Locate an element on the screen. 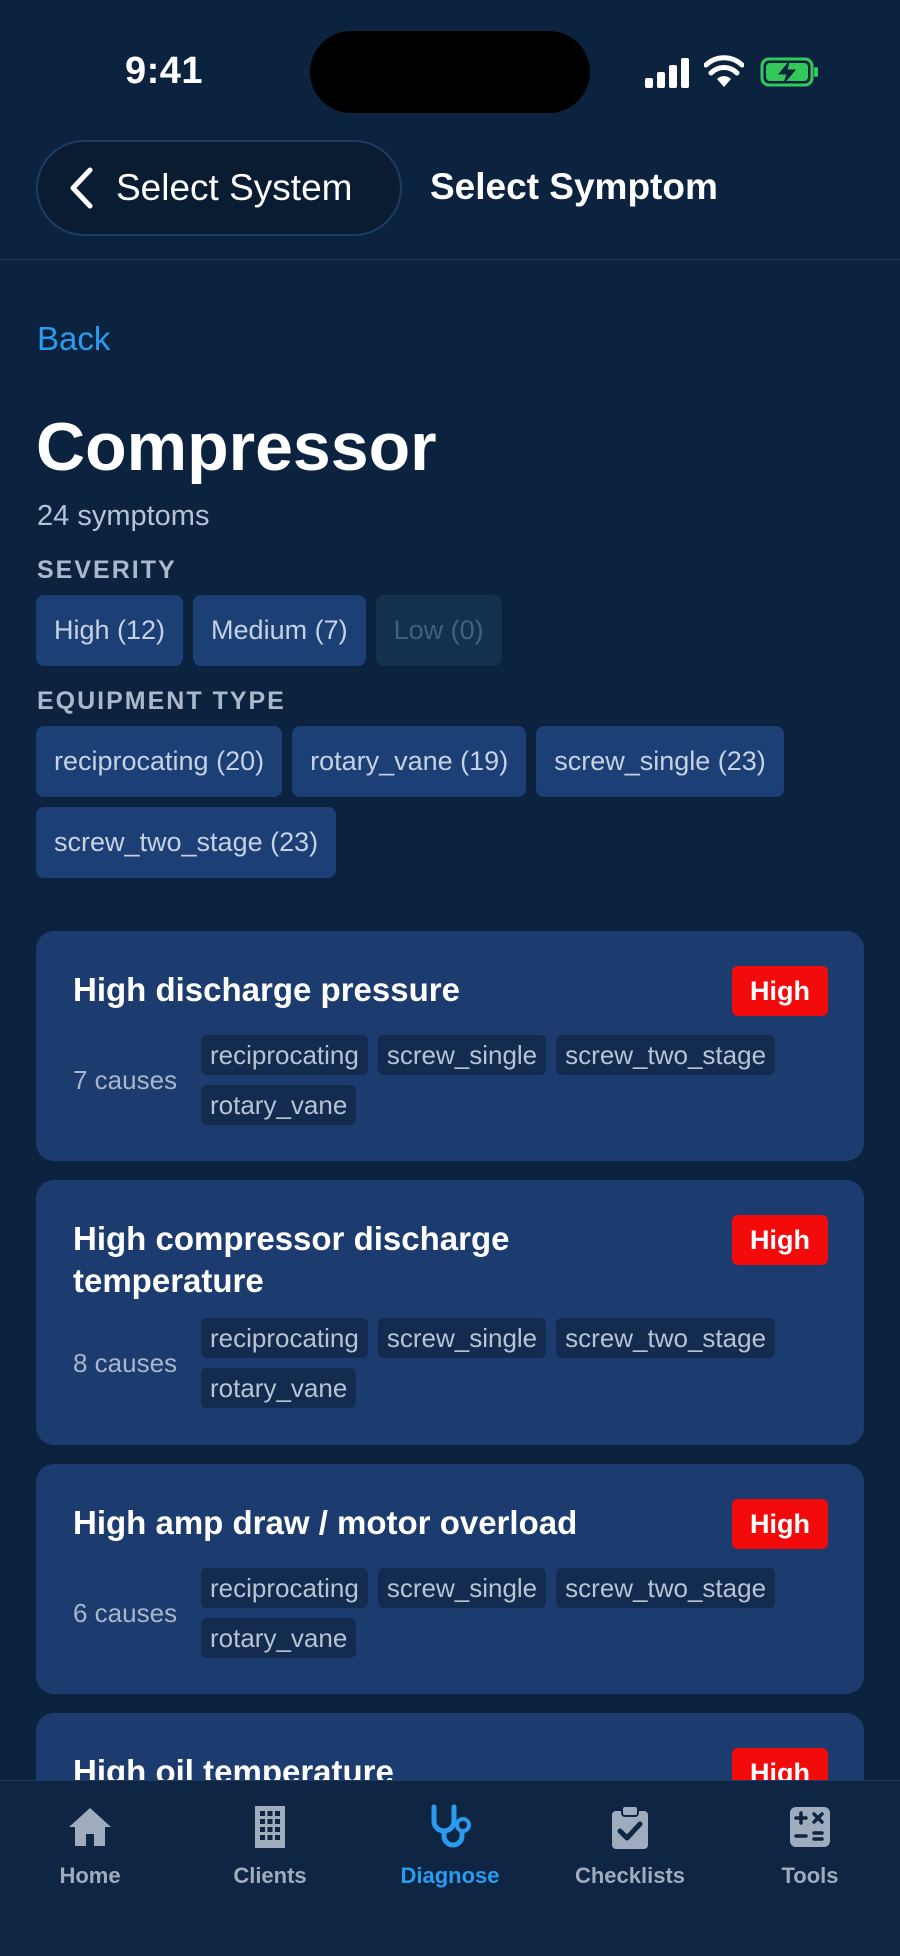 This screenshot has height=1956, width=900. severity-filter-medium: Medium (7) is located at coordinates (279, 630).